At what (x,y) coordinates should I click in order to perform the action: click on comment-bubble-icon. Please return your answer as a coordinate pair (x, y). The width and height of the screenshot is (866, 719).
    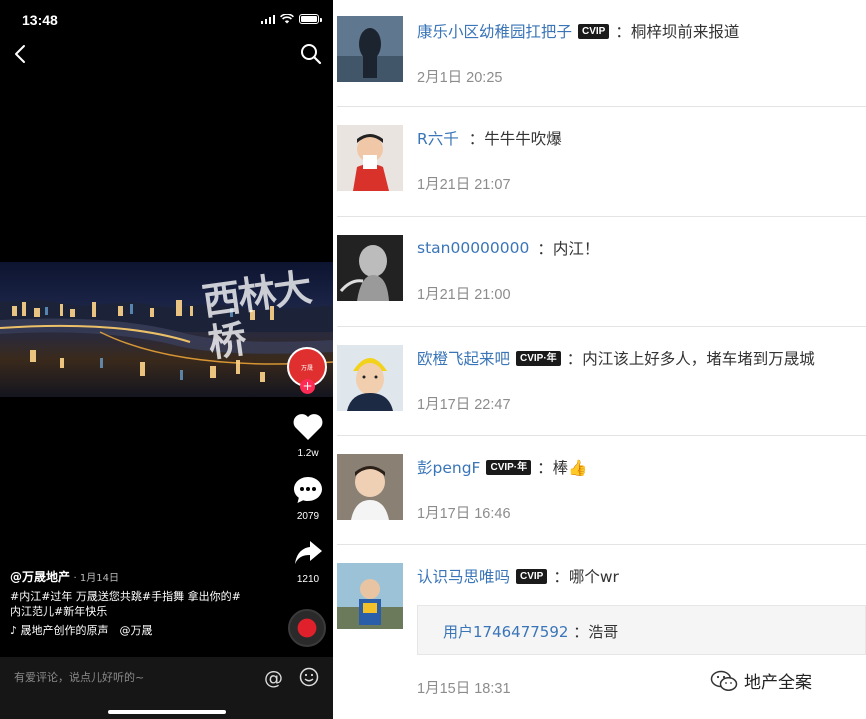
    Looking at the image, I should click on (308, 490).